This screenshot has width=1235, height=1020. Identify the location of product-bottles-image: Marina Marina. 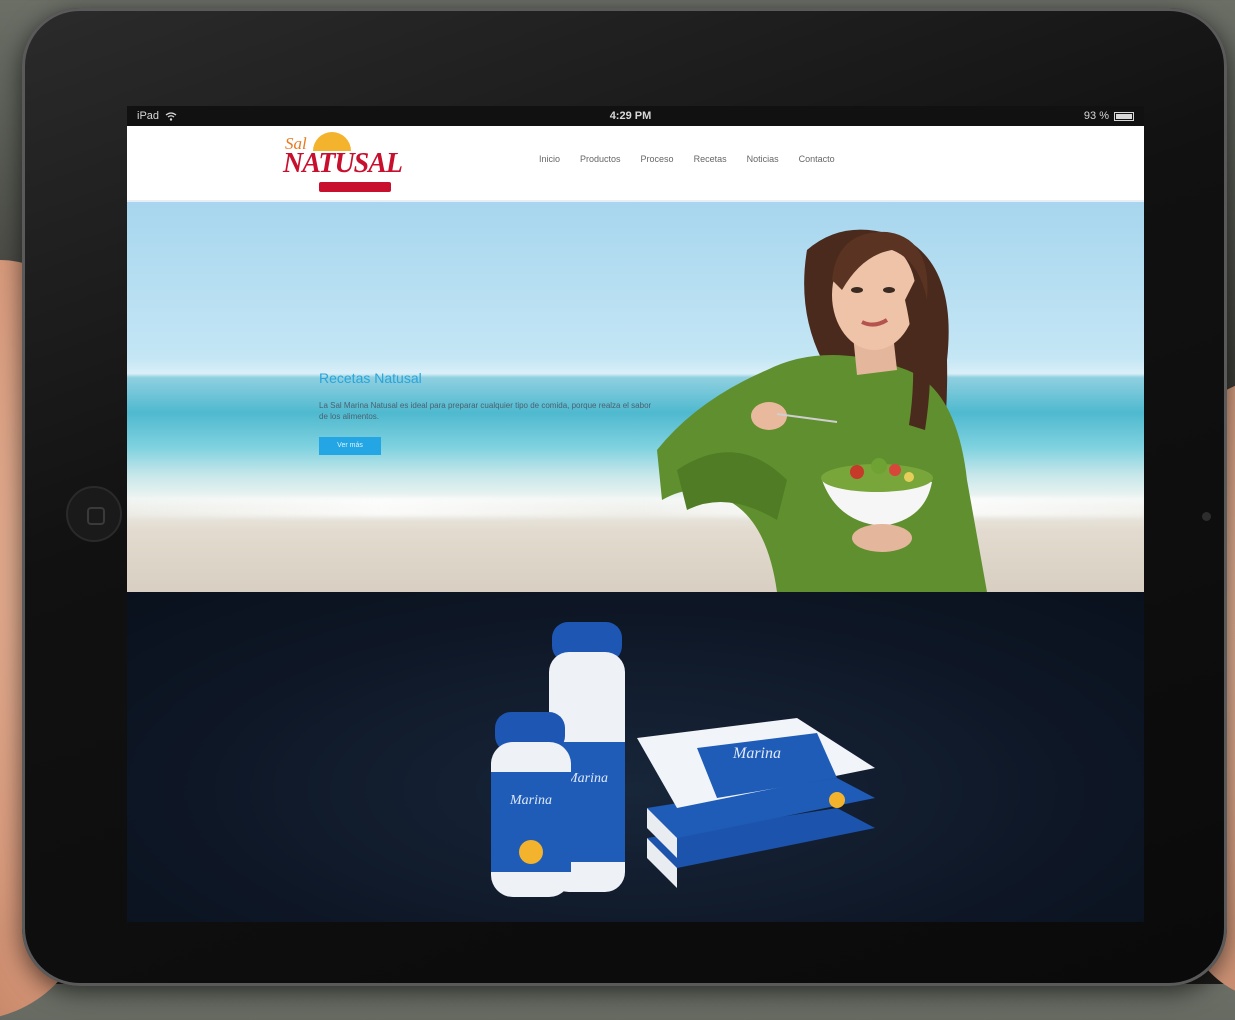
(558, 759).